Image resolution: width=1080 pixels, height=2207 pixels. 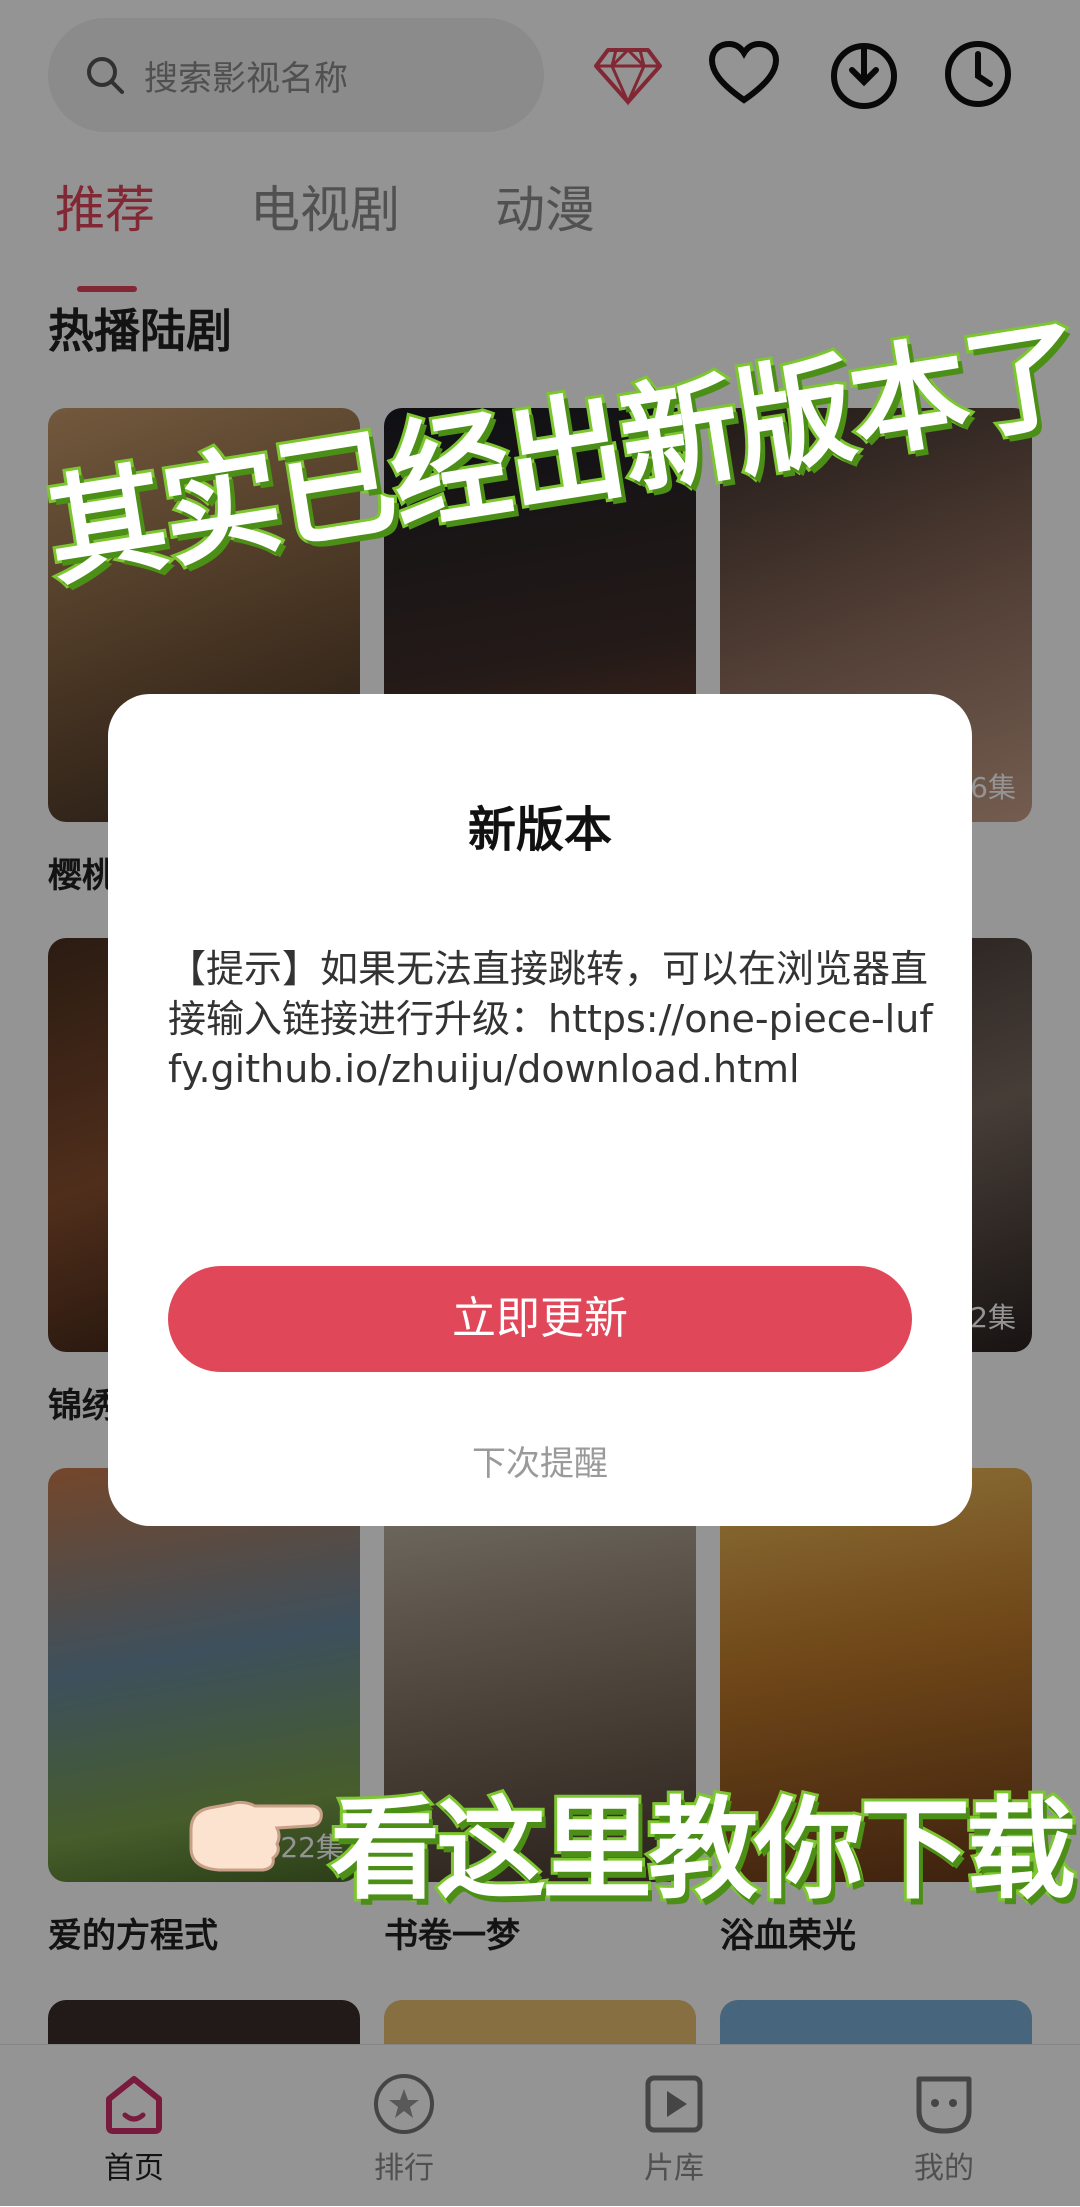 What do you see at coordinates (703, 1850) in the screenshot?
I see `caption-bottom: 看这里教你下载` at bounding box center [703, 1850].